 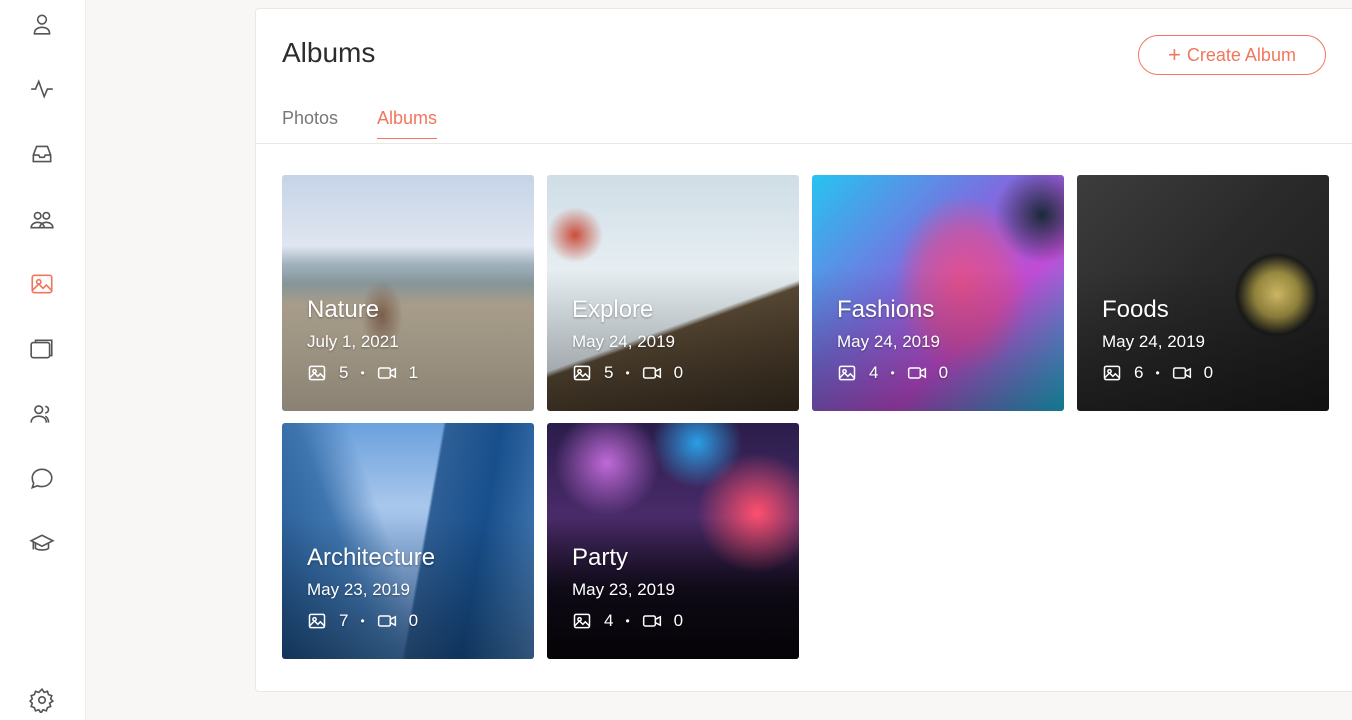 What do you see at coordinates (329, 52) in the screenshot?
I see `page-title: Albums` at bounding box center [329, 52].